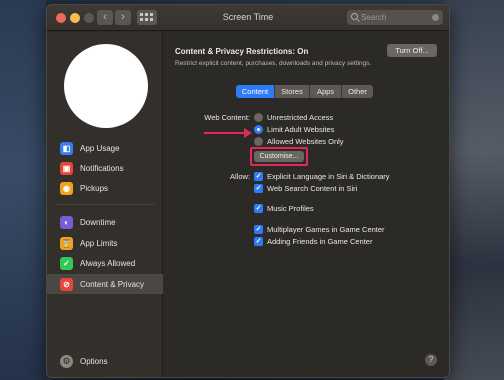  What do you see at coordinates (328, 176) in the screenshot?
I see `checkbox-label: Explicit Language in Siri & Dictionary` at bounding box center [328, 176].